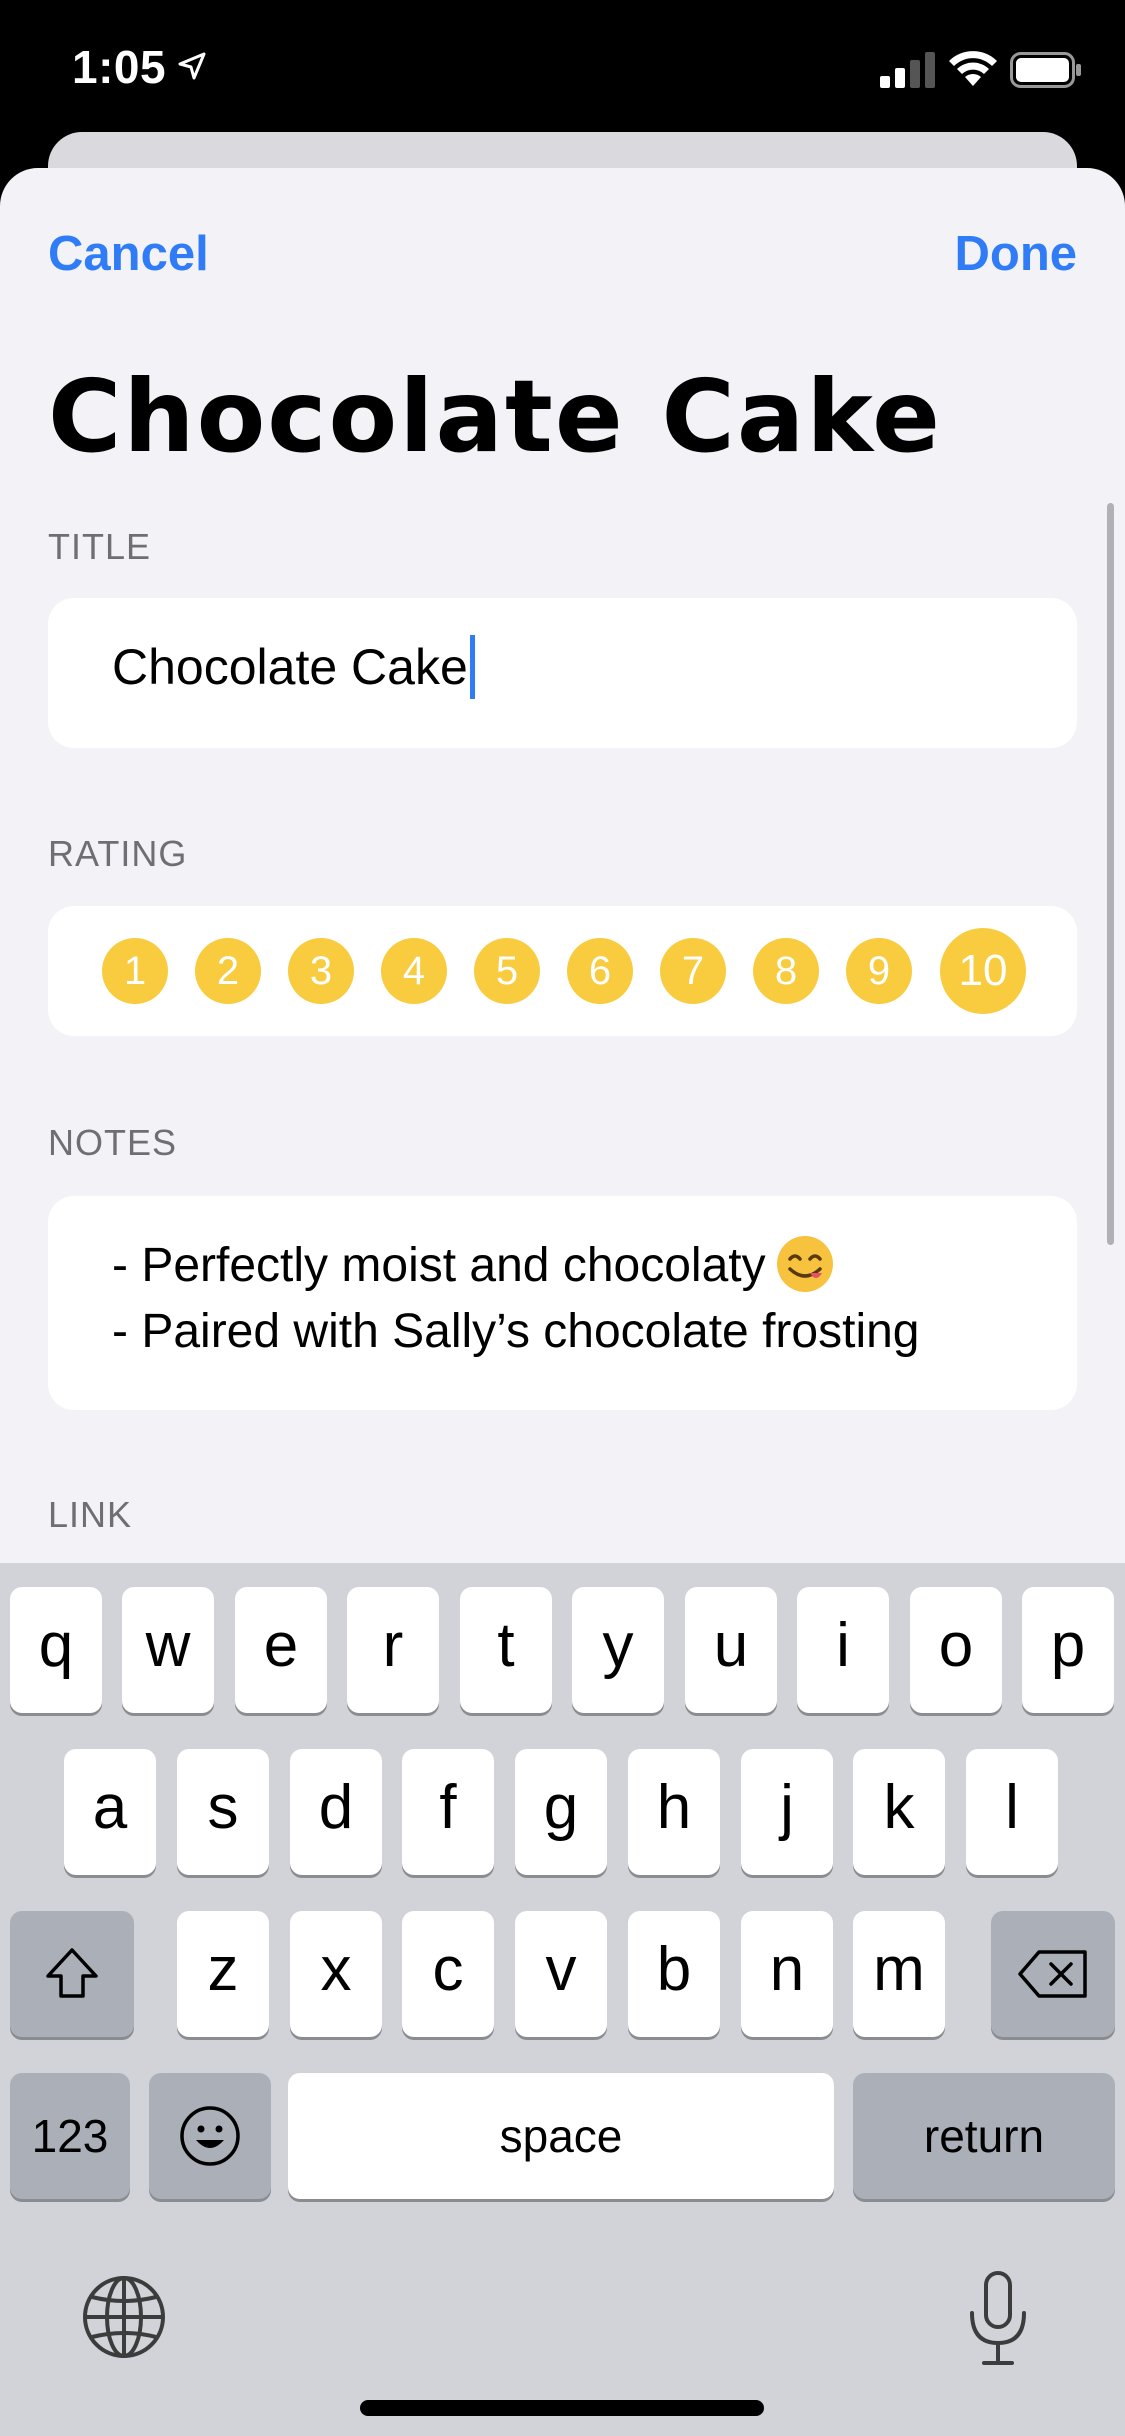 The image size is (1125, 2436). I want to click on key-k: k, so click(899, 1812).